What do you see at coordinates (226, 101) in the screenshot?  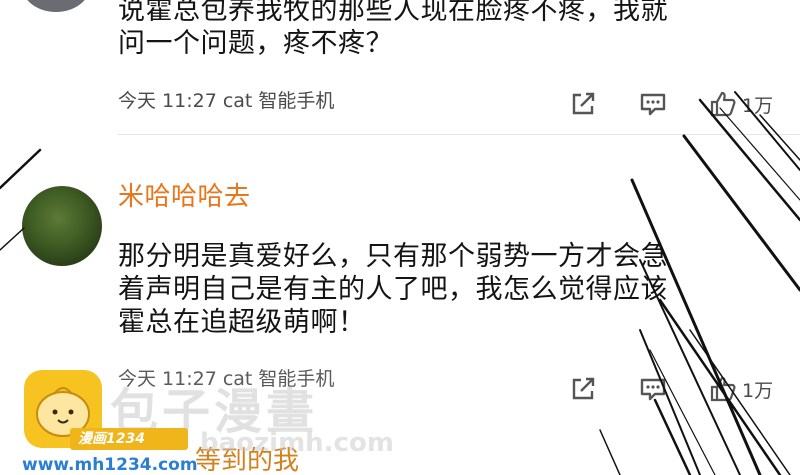 I see `comment-meta: 今天 11:27 cat 智能手机` at bounding box center [226, 101].